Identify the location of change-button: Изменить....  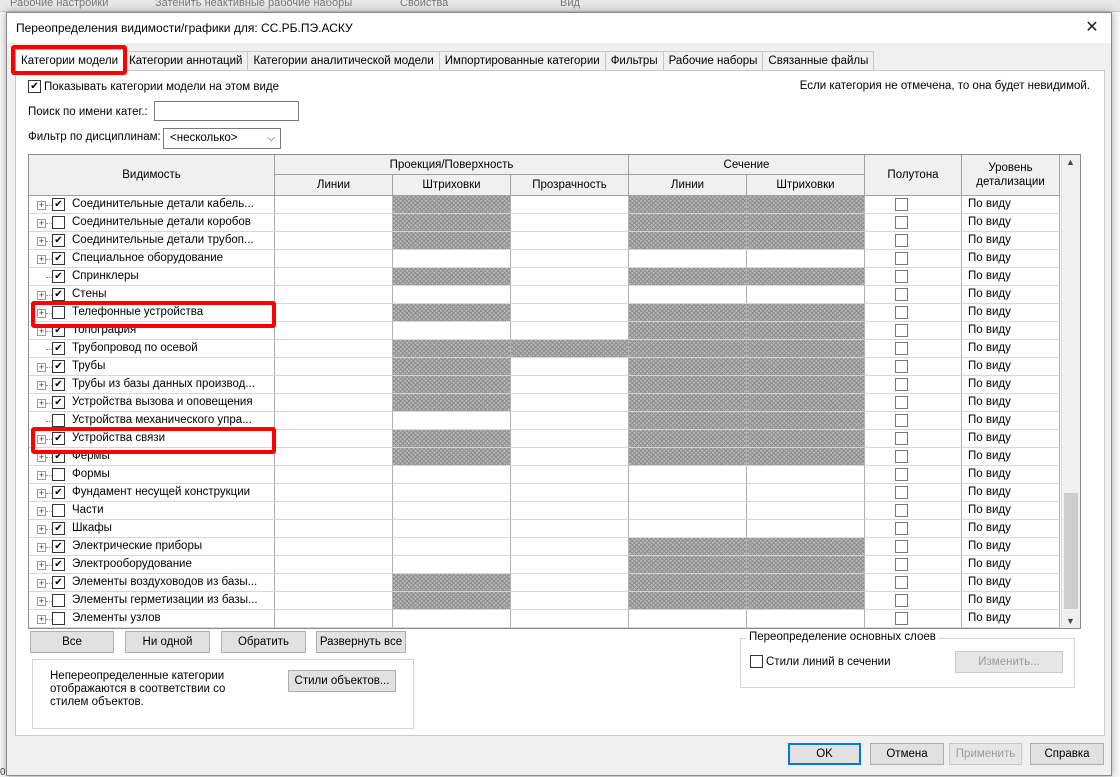
(1009, 662).